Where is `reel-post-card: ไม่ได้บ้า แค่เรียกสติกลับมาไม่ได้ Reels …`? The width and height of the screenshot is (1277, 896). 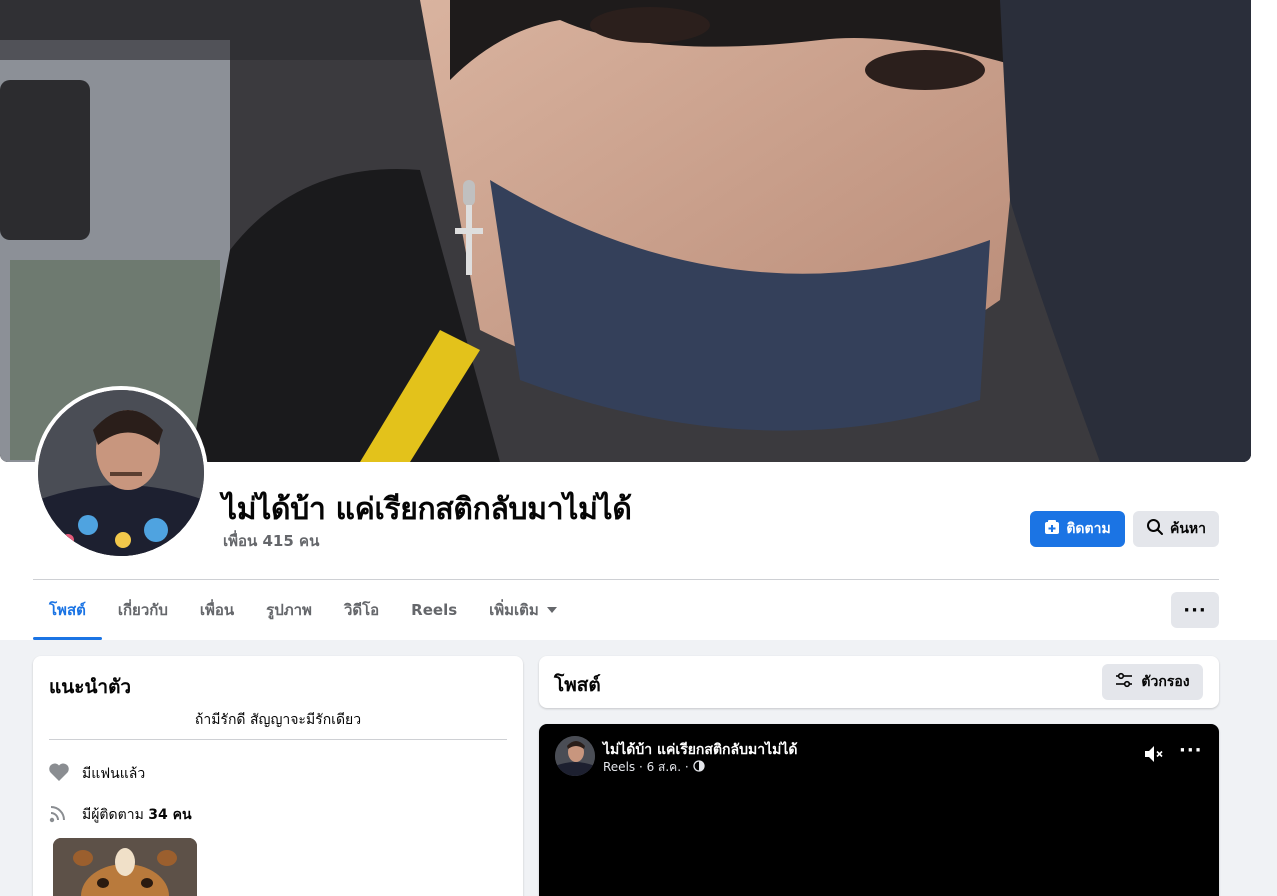
reel-post-card: ไม่ได้บ้า แค่เรียกสติกลับมาไม่ได้ Reels … is located at coordinates (879, 810).